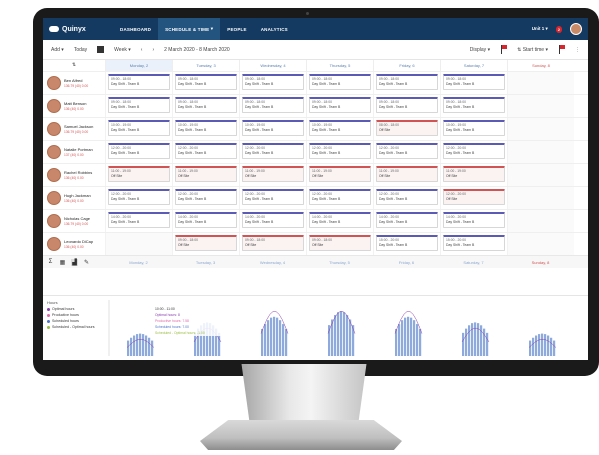 The width and height of the screenshot is (599, 455). Describe the element at coordinates (86, 262) in the screenshot. I see `pen-icon: ✎` at that location.